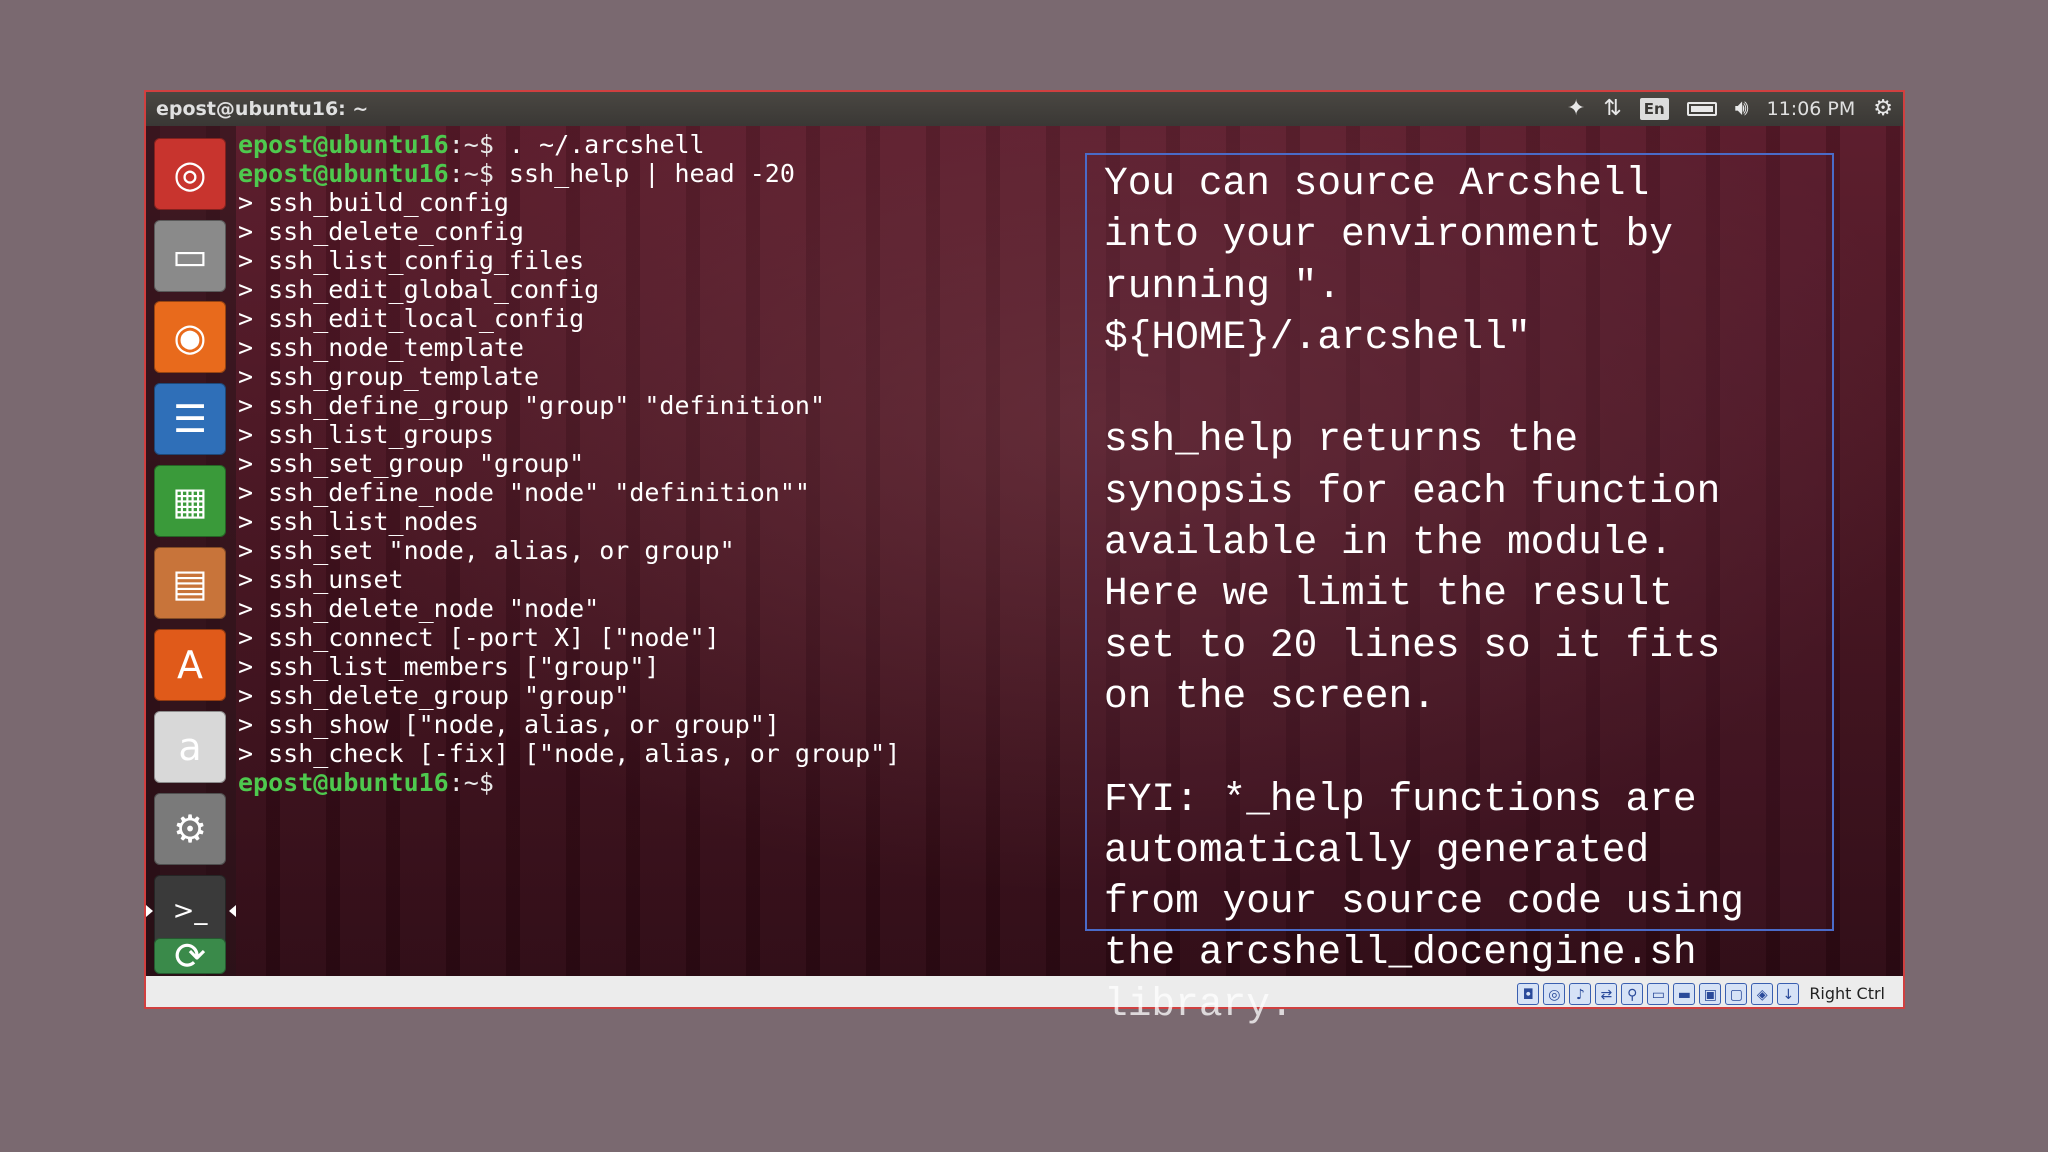 This screenshot has width=2048, height=1152. What do you see at coordinates (599, 144) in the screenshot?
I see `command-text: . ~/.arcshell` at bounding box center [599, 144].